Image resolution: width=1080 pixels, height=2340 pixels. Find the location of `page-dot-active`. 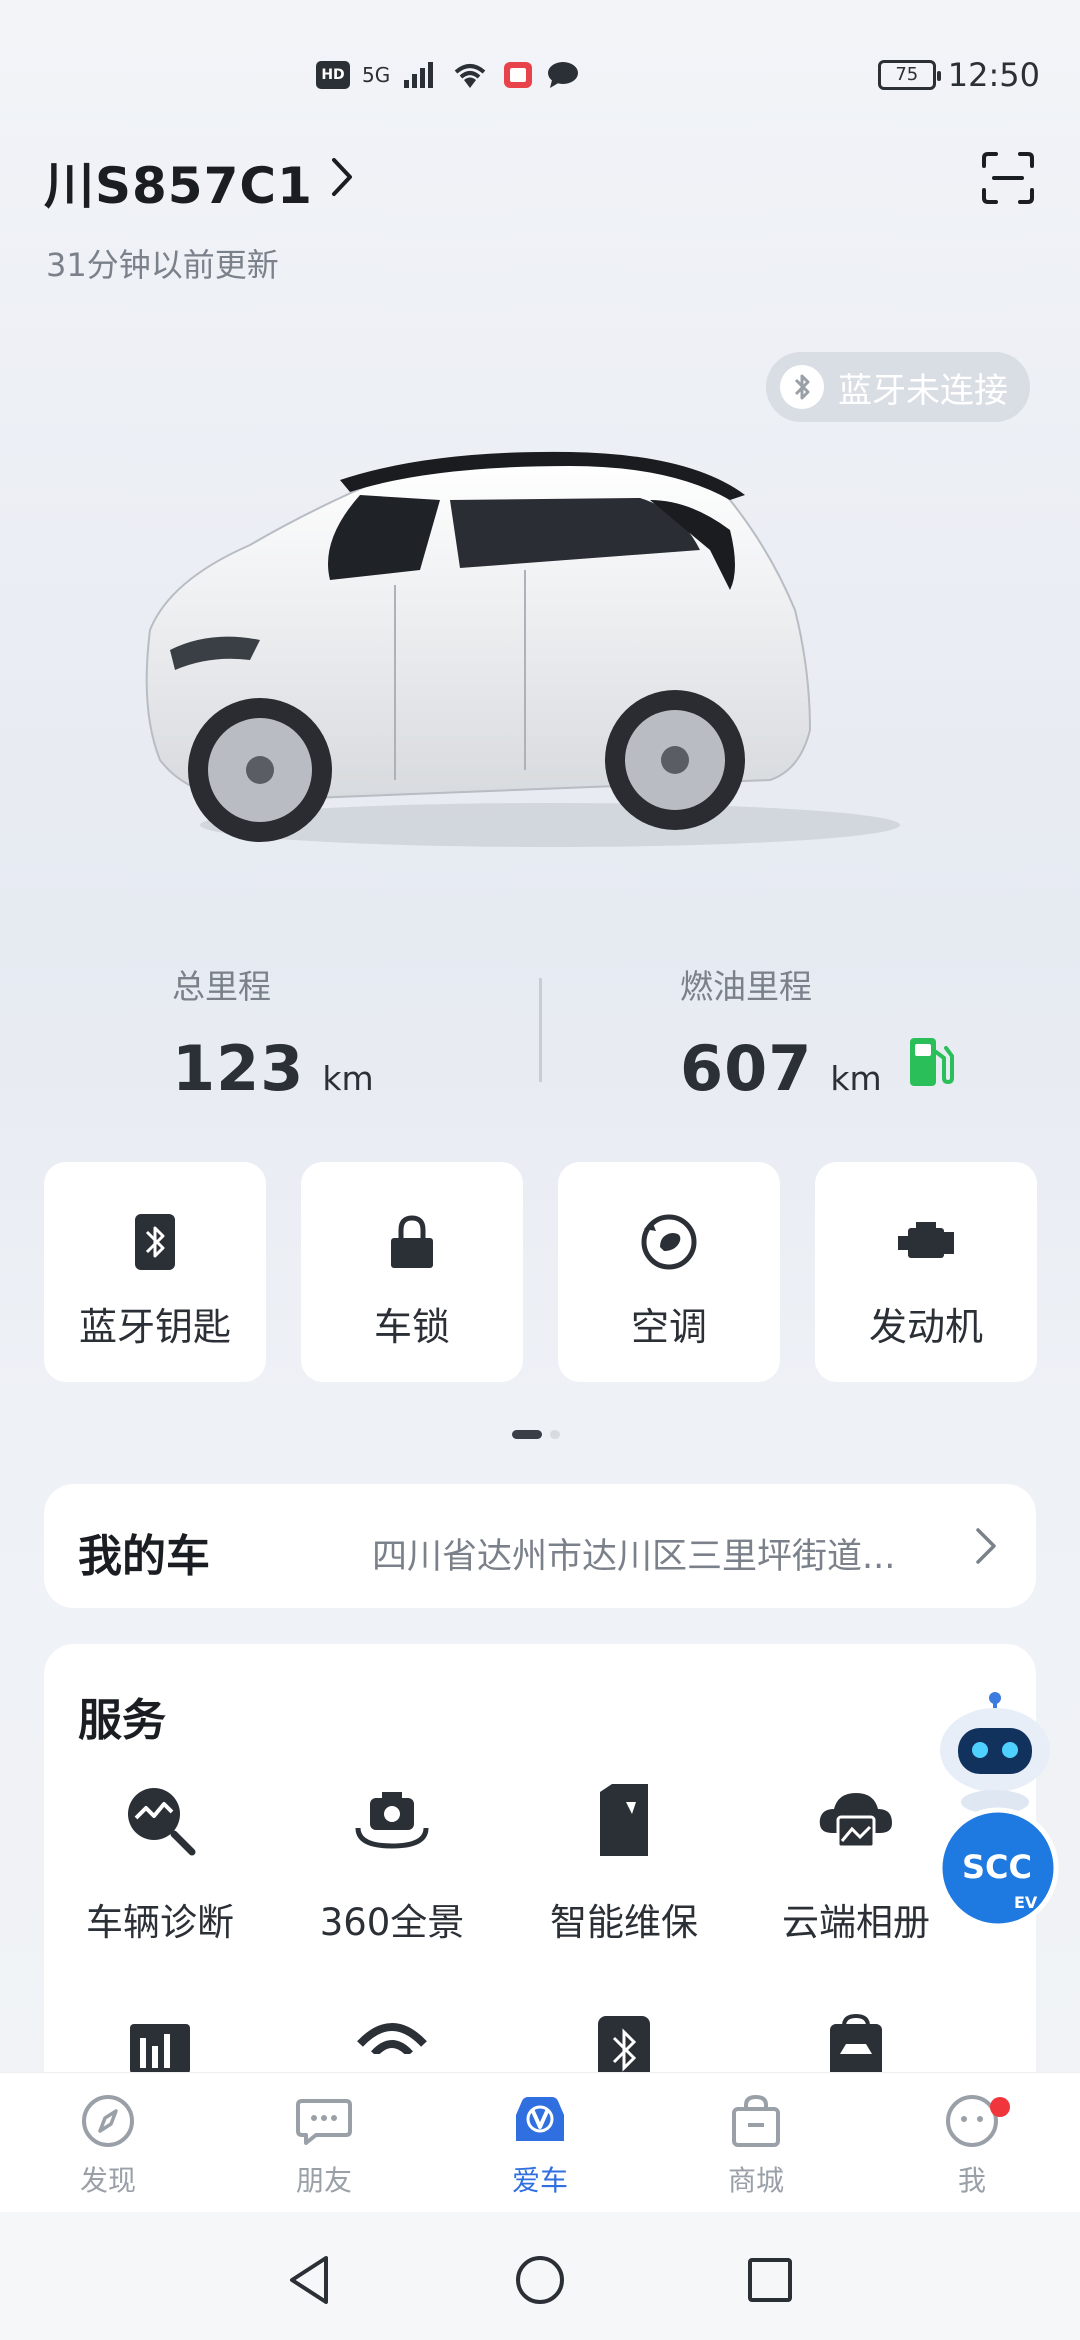

page-dot-active is located at coordinates (527, 1434).